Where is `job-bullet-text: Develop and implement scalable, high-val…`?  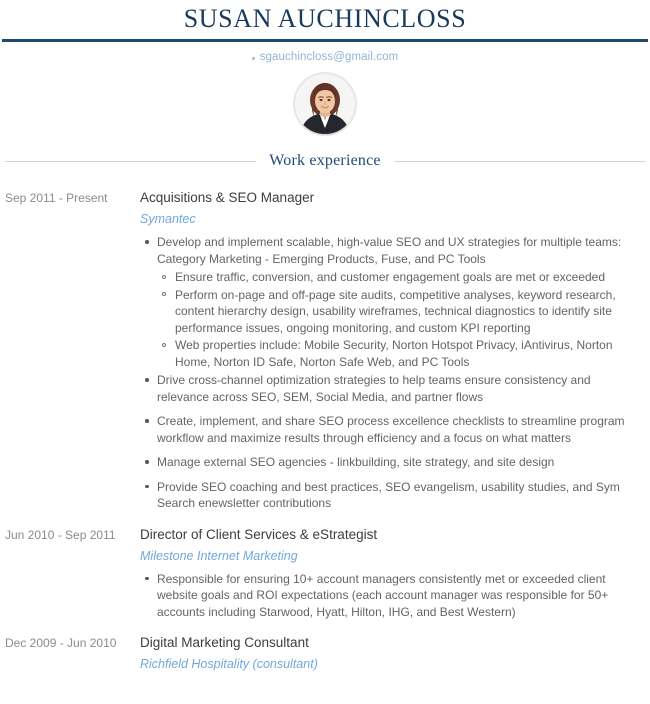
job-bullet-text: Develop and implement scalable, high-val… is located at coordinates (389, 250).